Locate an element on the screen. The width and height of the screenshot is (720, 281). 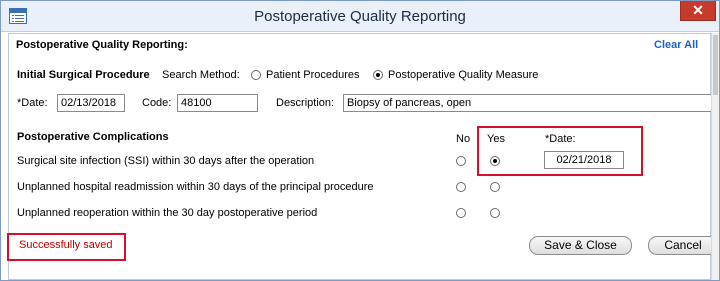
close-window-button: ✕ is located at coordinates (698, 11).